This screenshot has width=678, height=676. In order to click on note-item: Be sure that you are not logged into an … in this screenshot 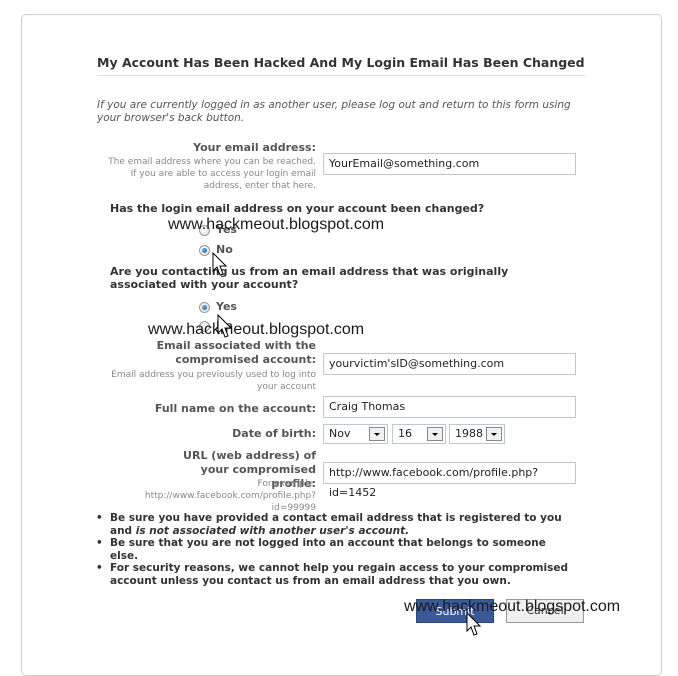, I will do `click(336, 549)`.